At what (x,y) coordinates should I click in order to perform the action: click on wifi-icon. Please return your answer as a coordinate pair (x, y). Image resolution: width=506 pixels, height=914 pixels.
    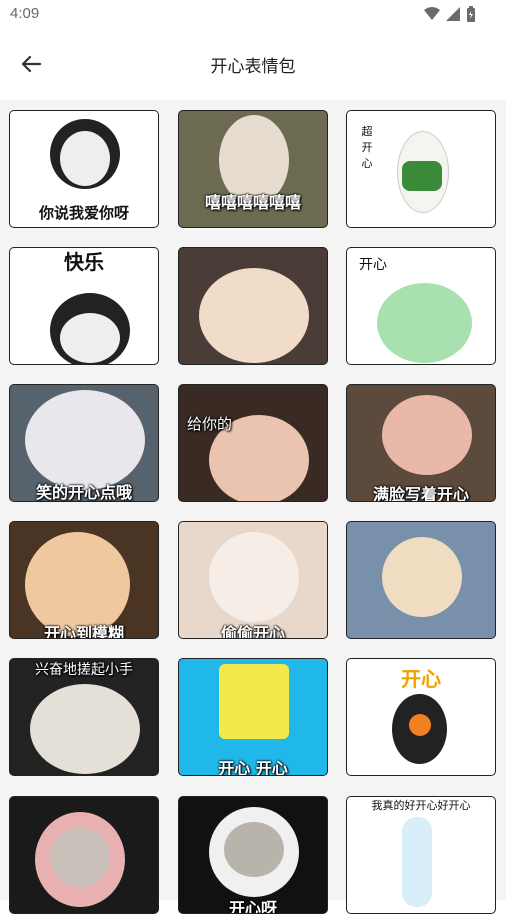
    Looking at the image, I should click on (432, 13).